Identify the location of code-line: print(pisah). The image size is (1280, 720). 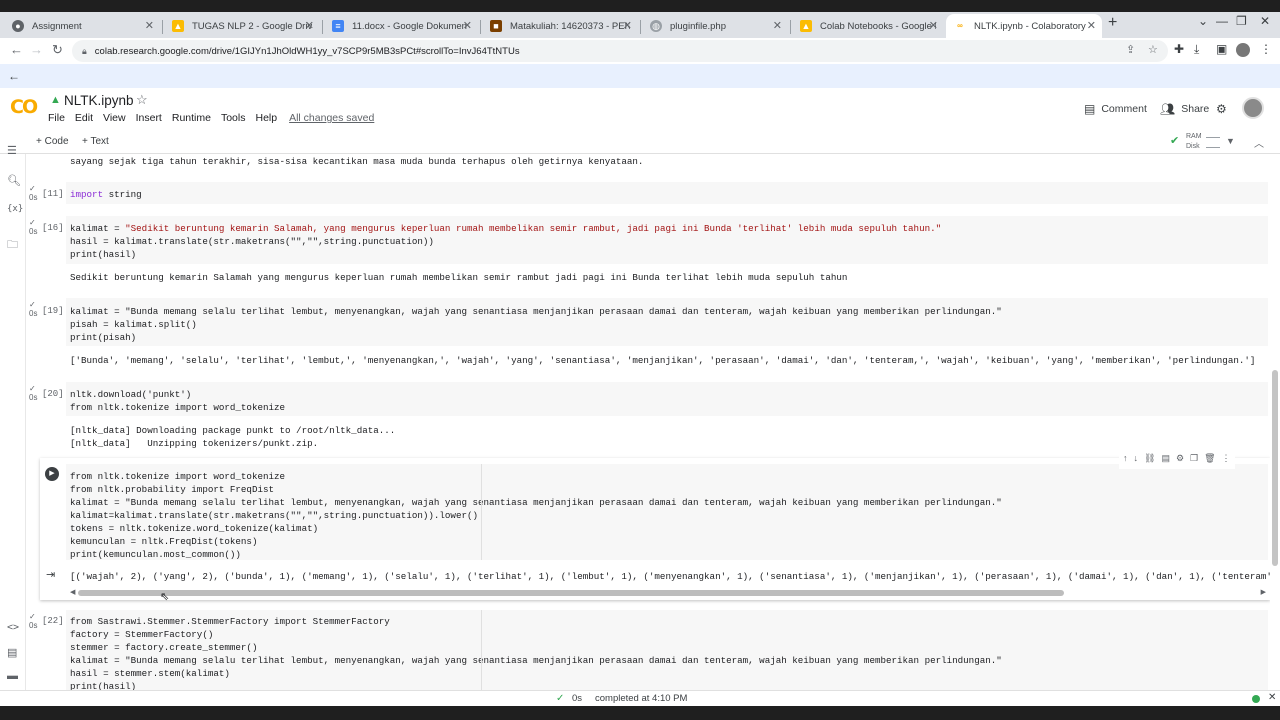
(103, 337).